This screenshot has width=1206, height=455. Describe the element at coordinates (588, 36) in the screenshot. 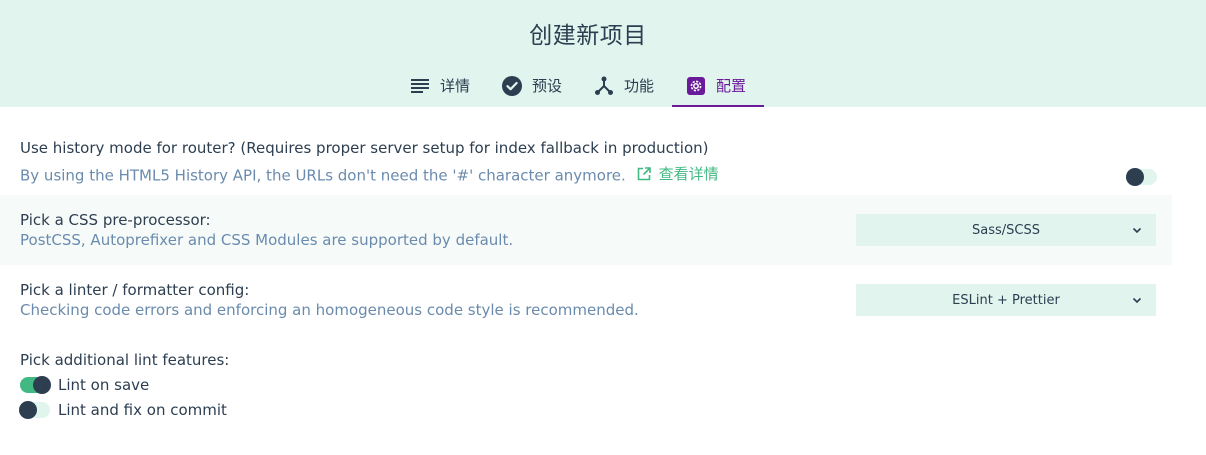

I see `page-title: 创建新项目` at that location.